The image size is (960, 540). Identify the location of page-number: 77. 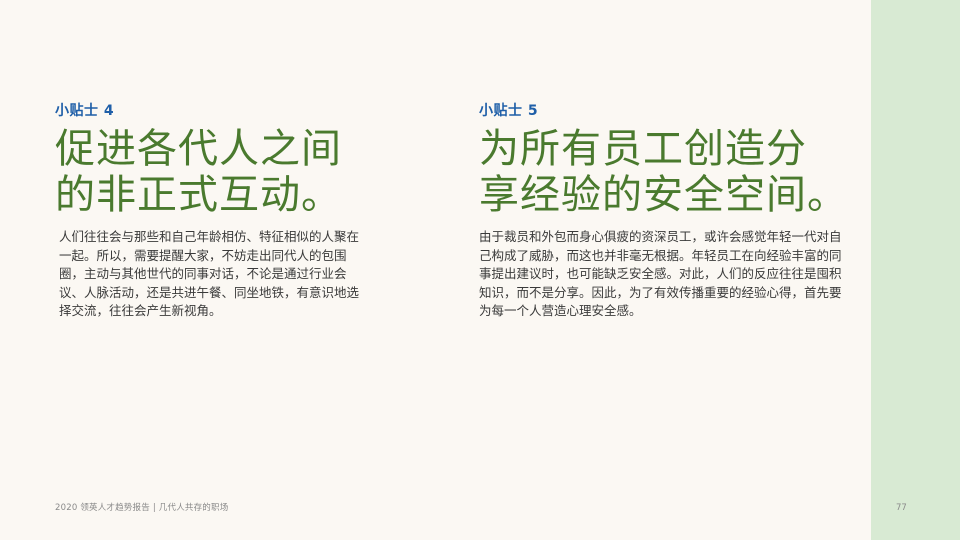
(901, 508).